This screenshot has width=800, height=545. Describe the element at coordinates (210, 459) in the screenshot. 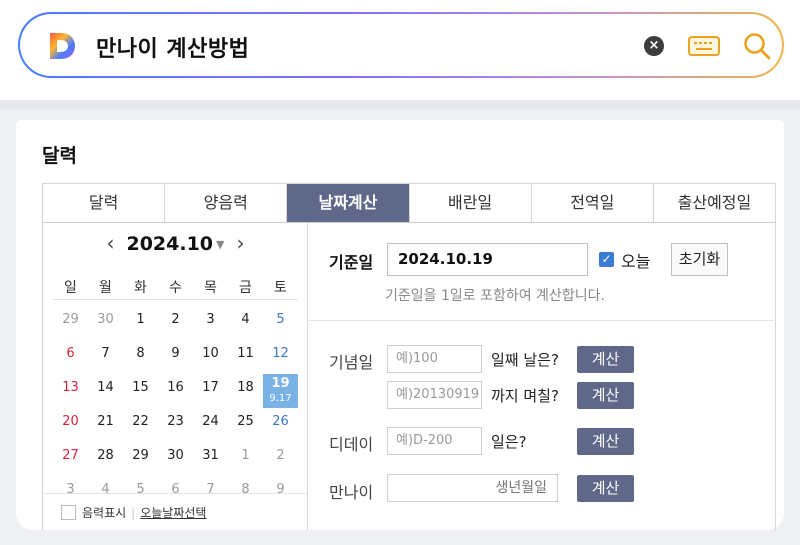

I see `calendar-day-cell: 31` at that location.